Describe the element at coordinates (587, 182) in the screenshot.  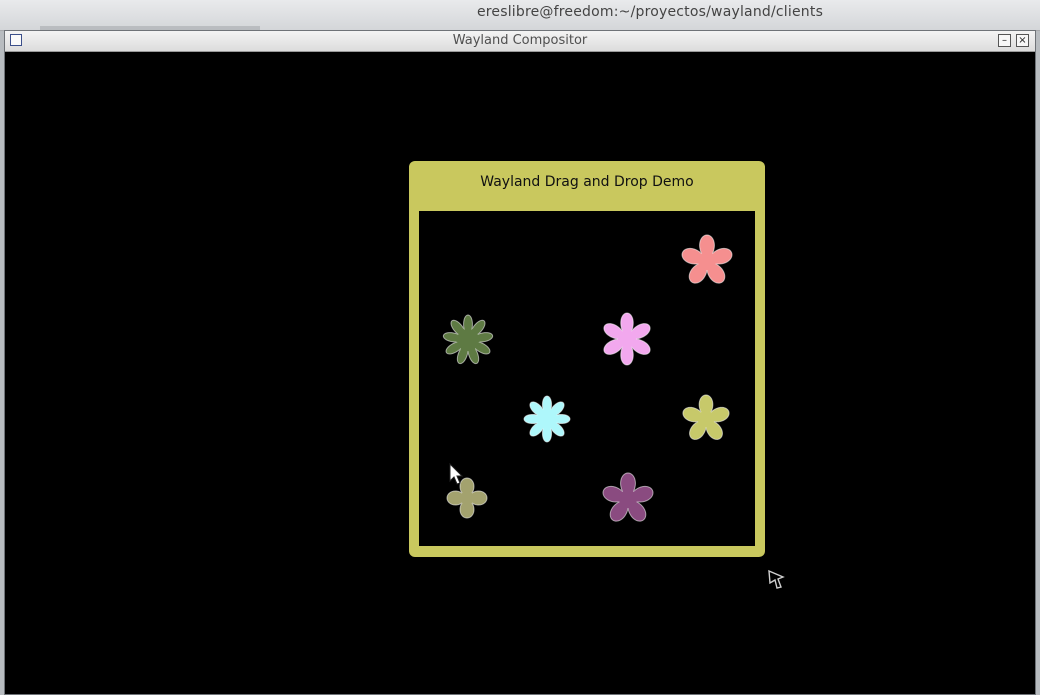
I see `dnd-demo-title: Wayland Drag and Drop Demo` at that location.